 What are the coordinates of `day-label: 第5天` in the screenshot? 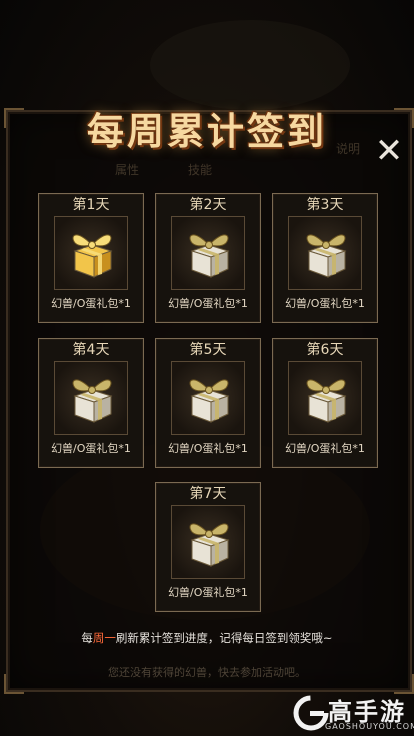 It's located at (208, 350).